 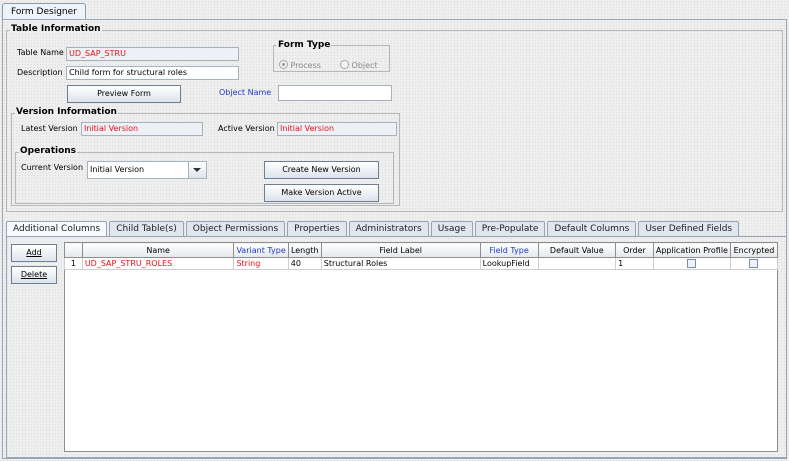 What do you see at coordinates (73, 250) in the screenshot?
I see `column-header-index` at bounding box center [73, 250].